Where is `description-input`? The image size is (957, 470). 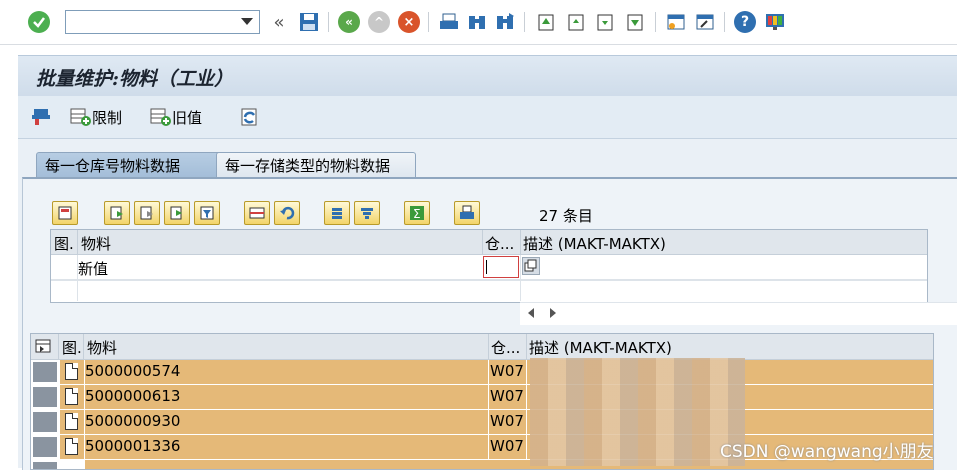 description-input is located at coordinates (531, 266).